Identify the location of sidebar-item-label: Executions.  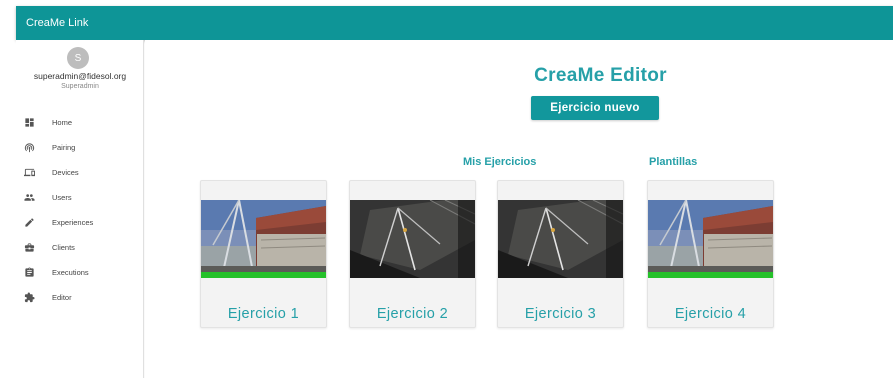
(70, 272).